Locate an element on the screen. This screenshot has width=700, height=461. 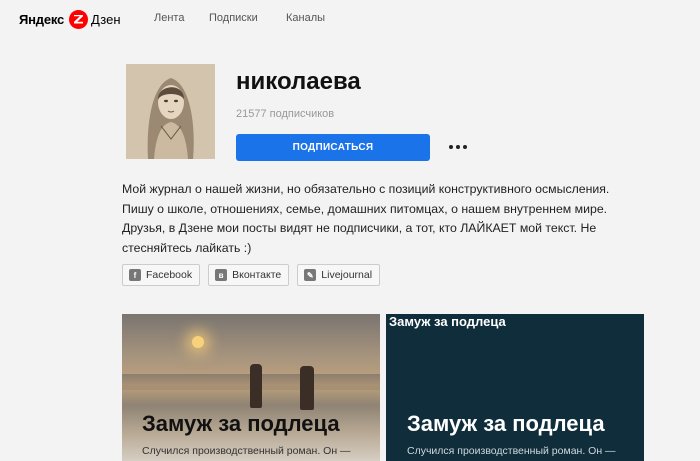
nav-item-subscriptions: Подписки is located at coordinates (233, 18).